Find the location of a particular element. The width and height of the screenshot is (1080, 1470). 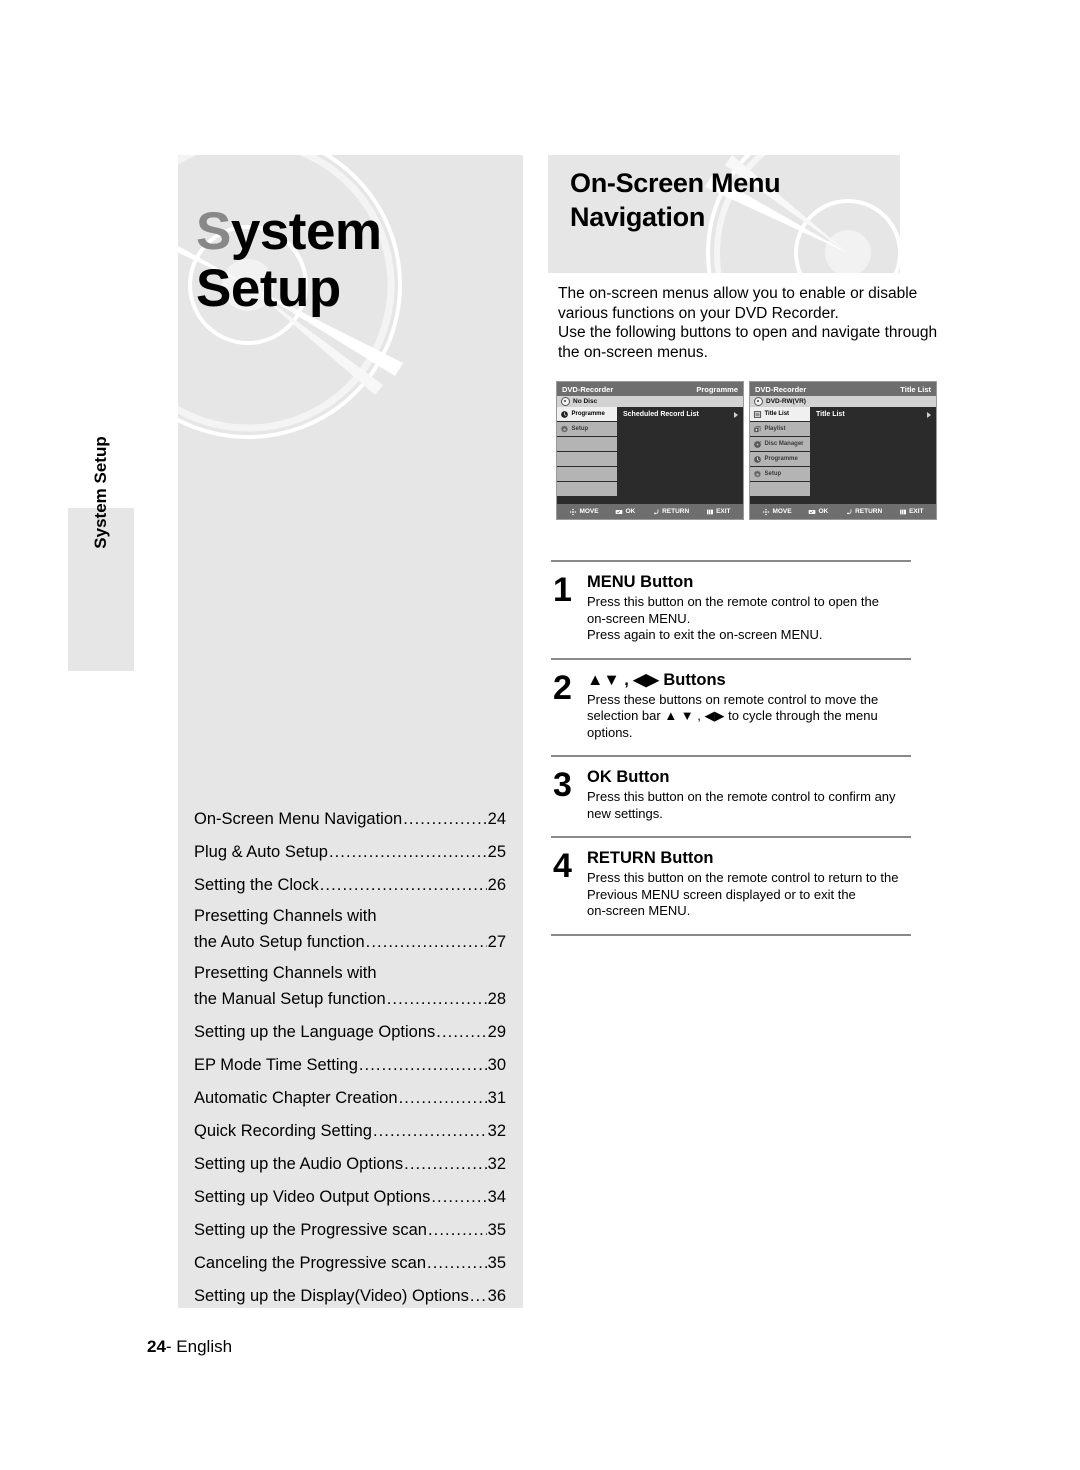

osd-sidebar-item-playlist: Playlist is located at coordinates (780, 429).